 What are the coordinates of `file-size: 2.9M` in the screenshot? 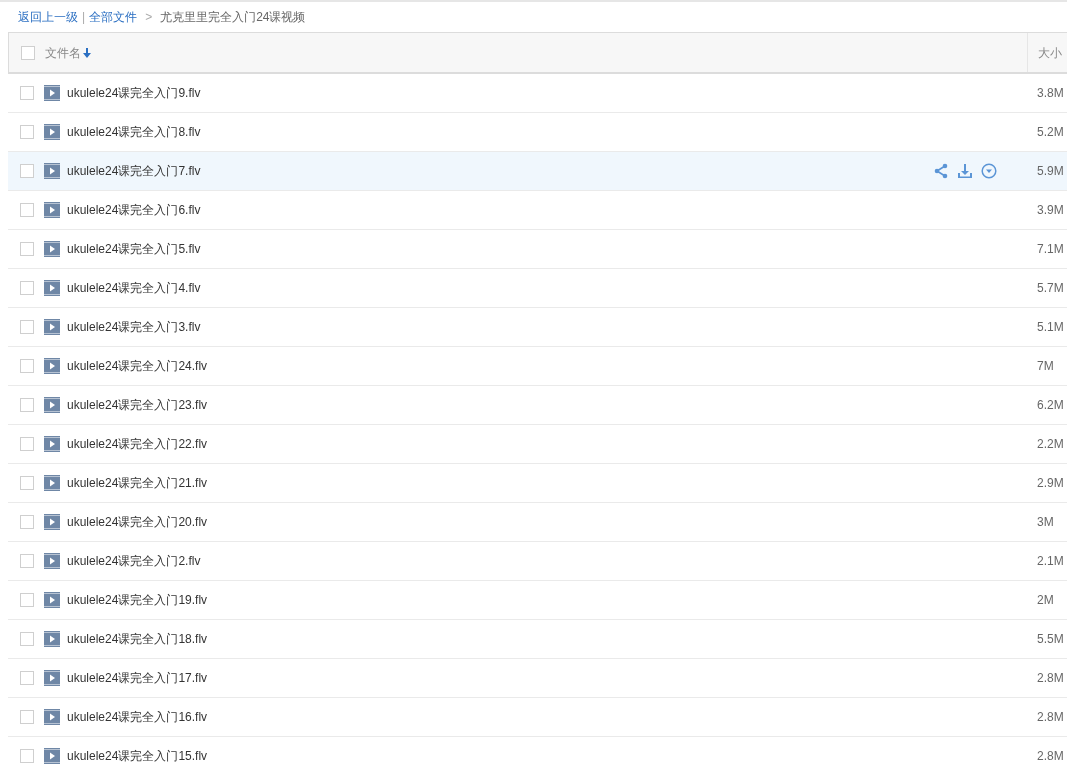 It's located at (1050, 483).